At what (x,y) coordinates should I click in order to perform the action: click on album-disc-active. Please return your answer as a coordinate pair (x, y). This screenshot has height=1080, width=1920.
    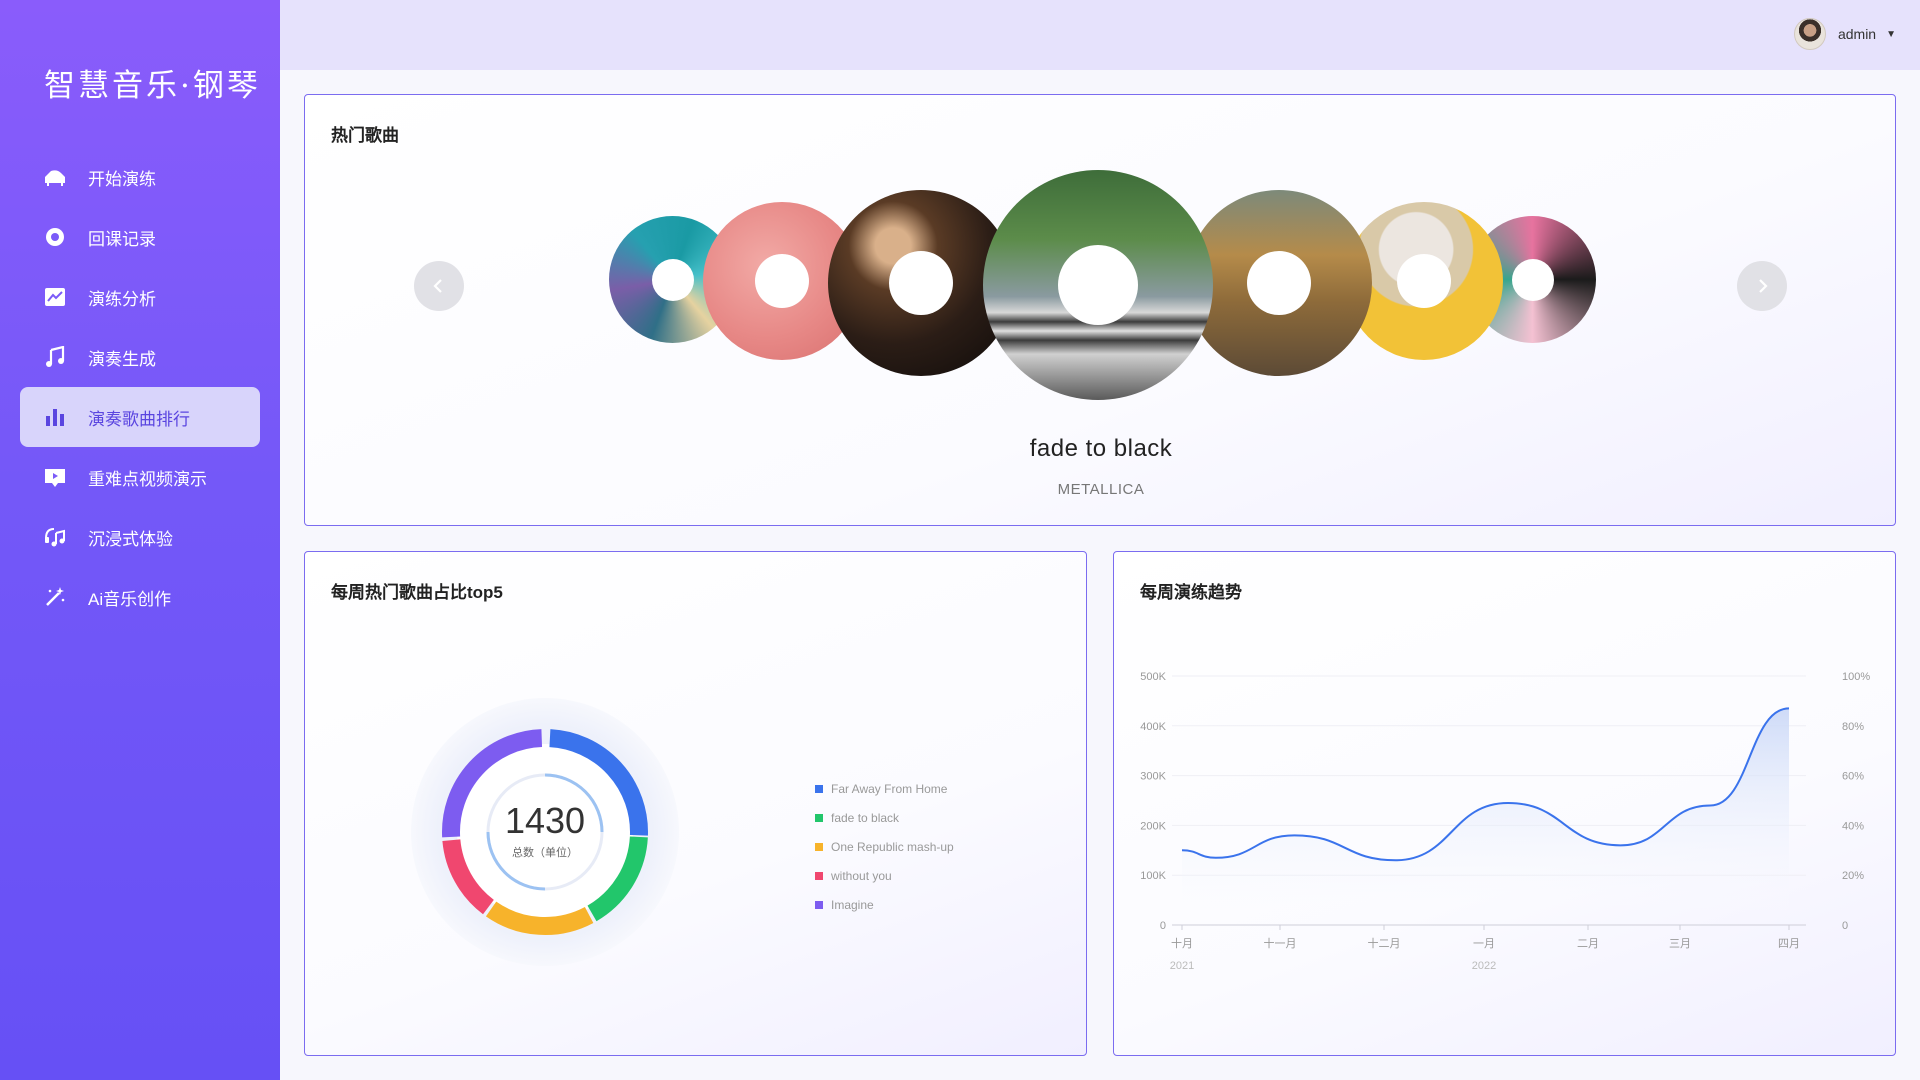
    Looking at the image, I should click on (1098, 285).